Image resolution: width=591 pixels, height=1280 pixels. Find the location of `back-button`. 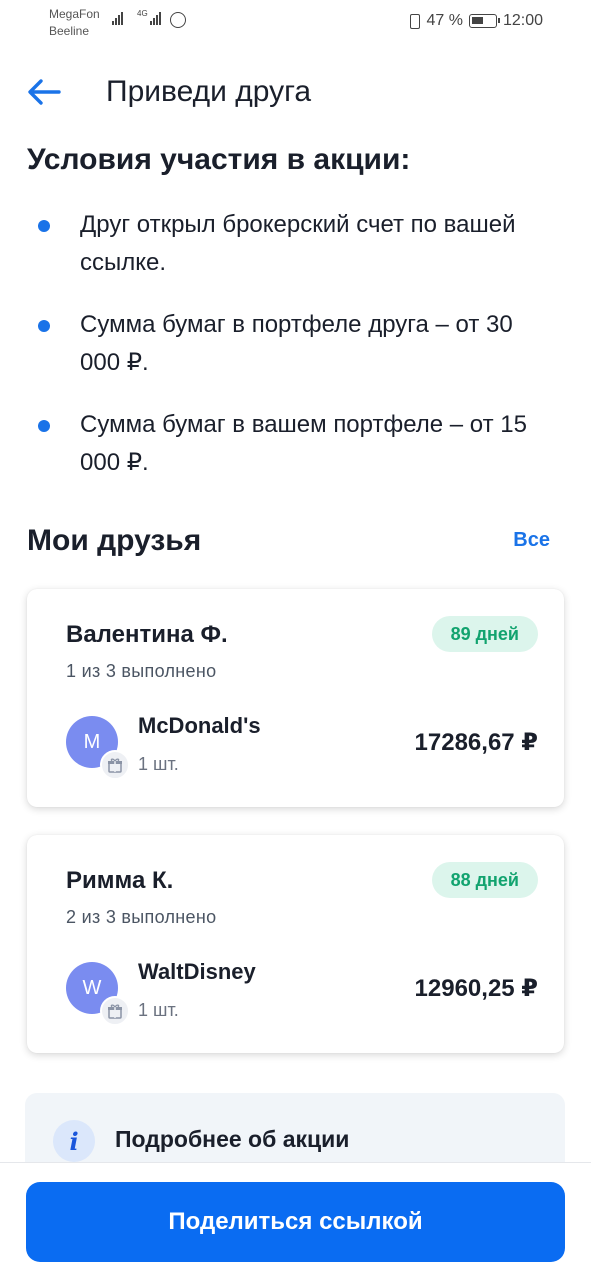

back-button is located at coordinates (44, 92).